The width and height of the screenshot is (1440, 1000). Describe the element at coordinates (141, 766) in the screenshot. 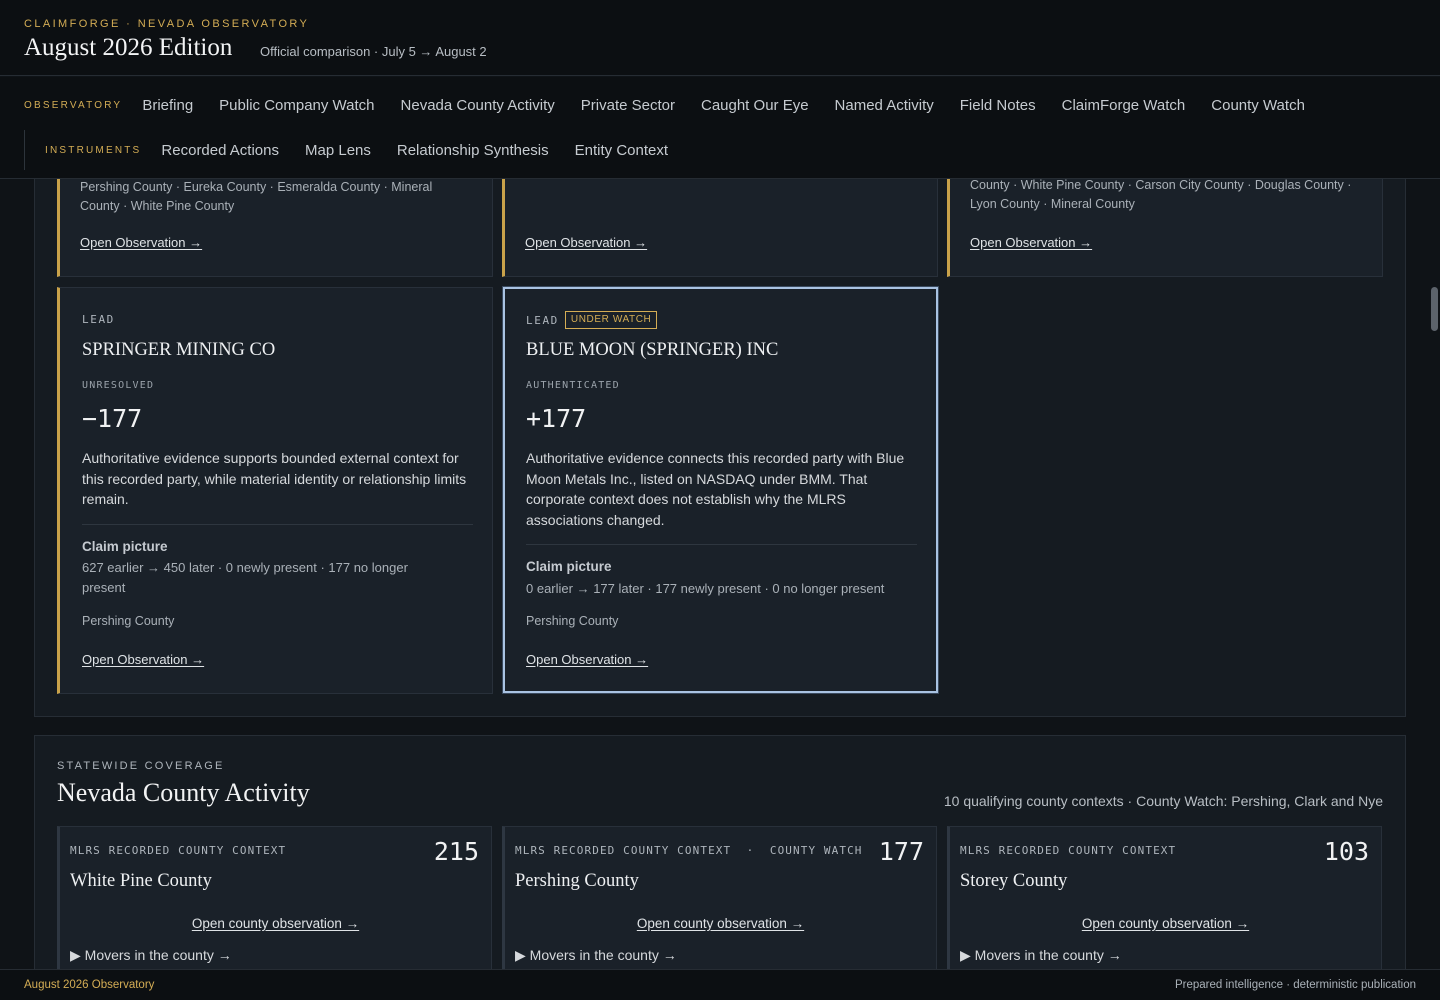

I see `section-kicker: STATEWIDE COVERAGE` at that location.